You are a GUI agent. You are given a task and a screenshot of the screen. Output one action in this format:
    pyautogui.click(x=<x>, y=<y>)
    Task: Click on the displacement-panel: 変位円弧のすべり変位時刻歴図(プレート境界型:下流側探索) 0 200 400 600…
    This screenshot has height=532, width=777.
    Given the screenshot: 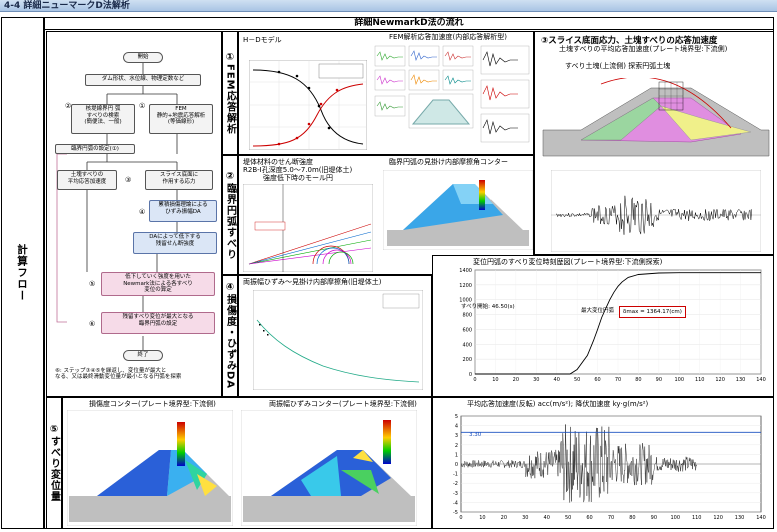 What is the action you would take?
    pyautogui.click(x=603, y=326)
    